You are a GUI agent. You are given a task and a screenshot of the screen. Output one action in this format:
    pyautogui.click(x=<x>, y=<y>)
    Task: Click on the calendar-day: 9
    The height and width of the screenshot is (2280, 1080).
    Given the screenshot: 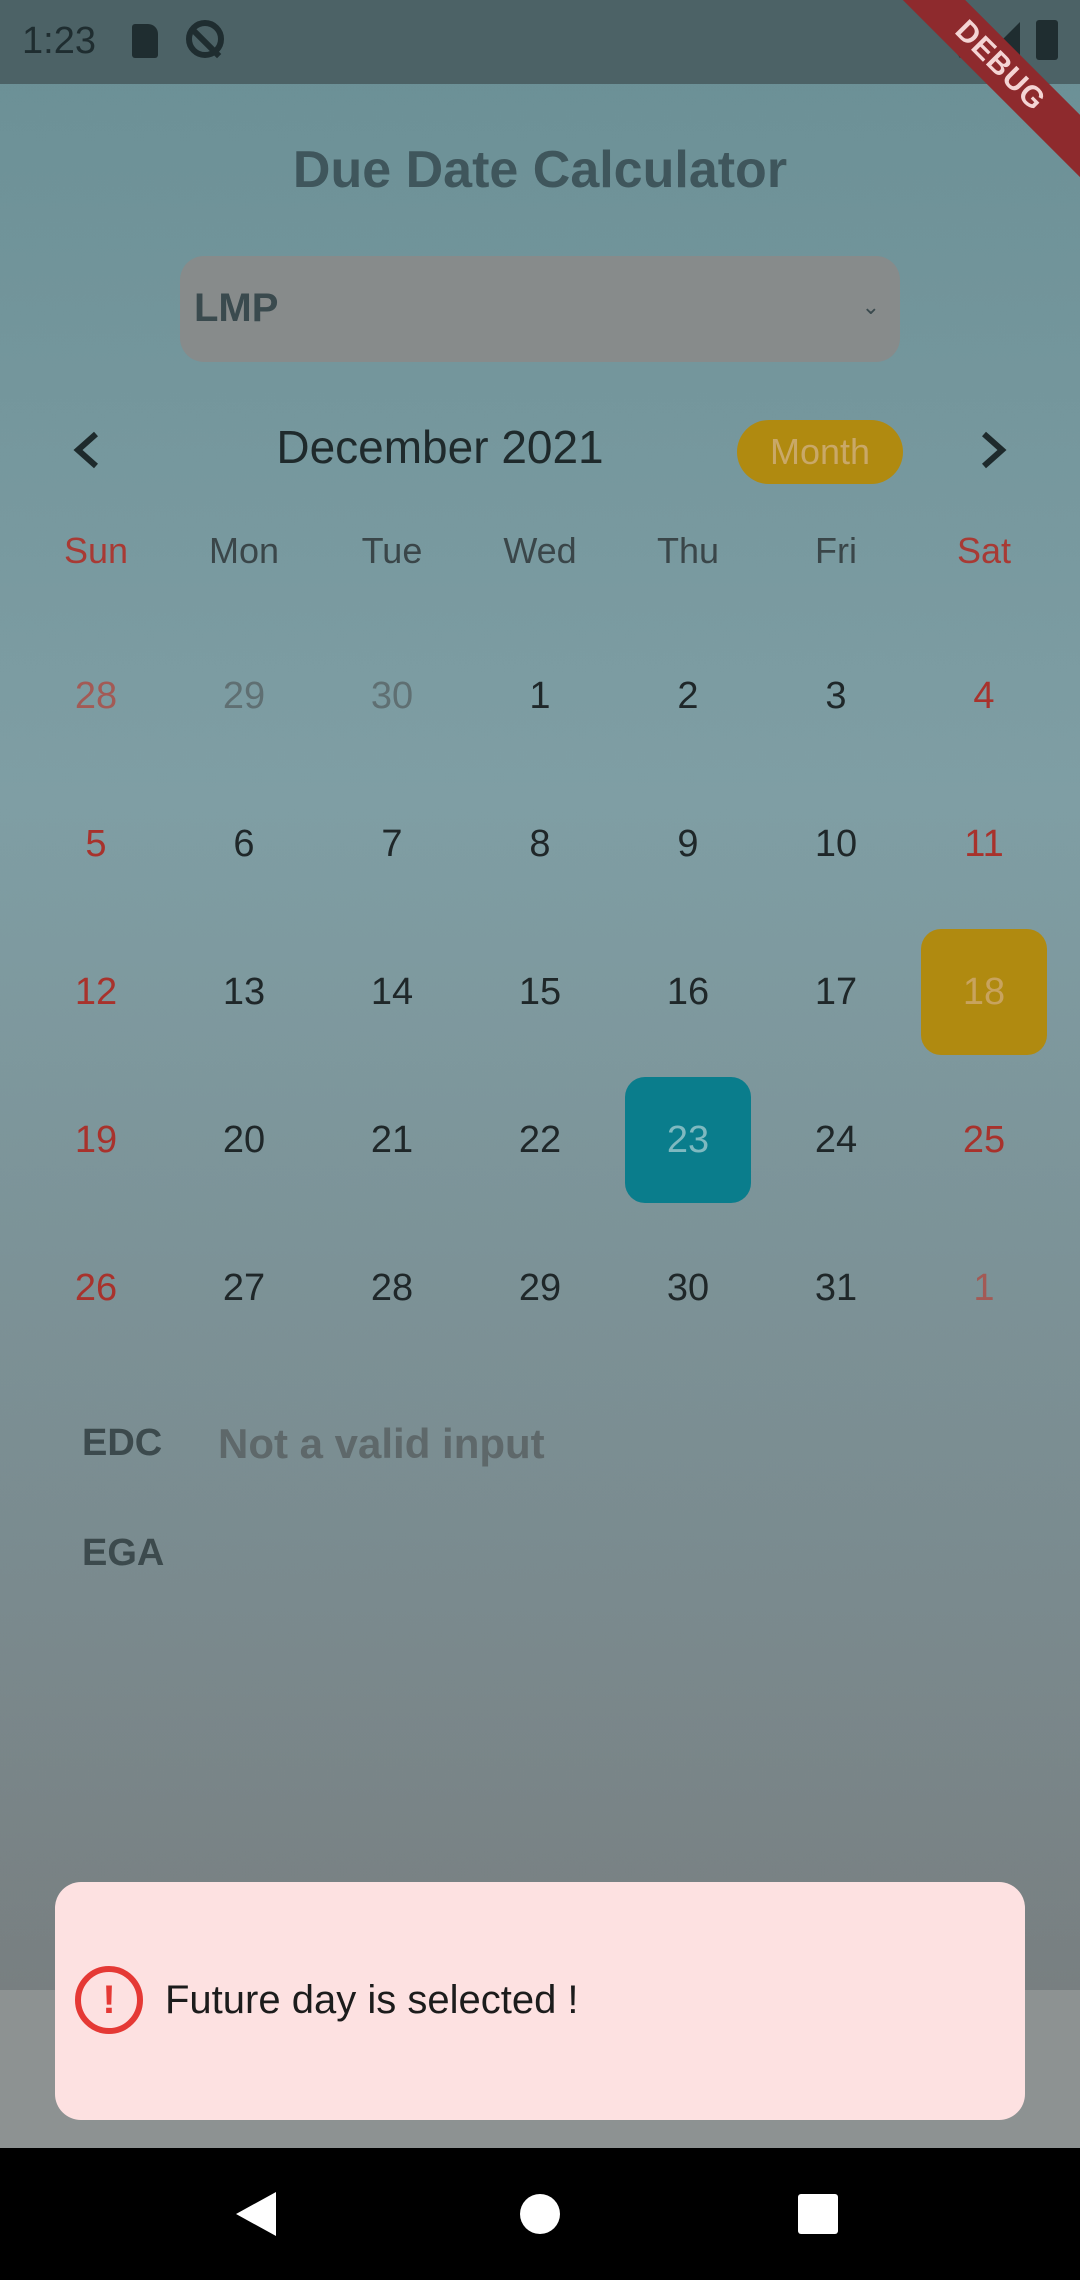 What is the action you would take?
    pyautogui.click(x=688, y=844)
    